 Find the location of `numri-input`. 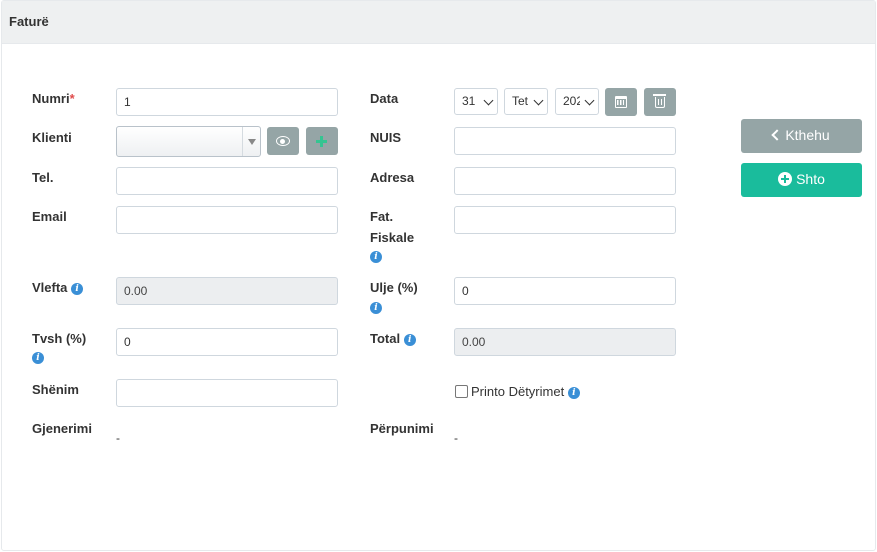

numri-input is located at coordinates (227, 102).